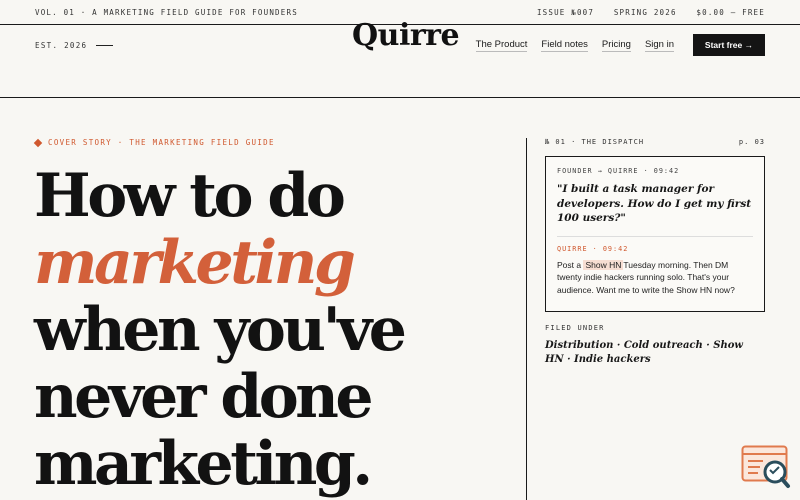 The width and height of the screenshot is (800, 500). What do you see at coordinates (729, 45) in the screenshot?
I see `start-free-button: Start free →` at bounding box center [729, 45].